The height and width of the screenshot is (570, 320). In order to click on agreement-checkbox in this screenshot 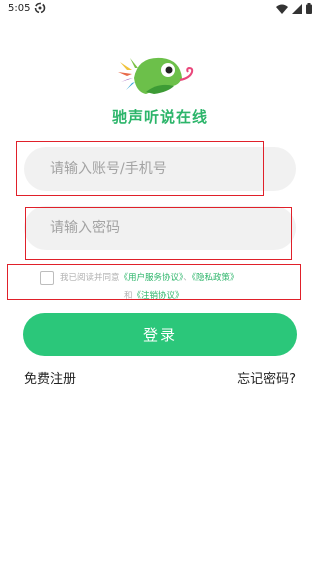, I will do `click(47, 278)`.